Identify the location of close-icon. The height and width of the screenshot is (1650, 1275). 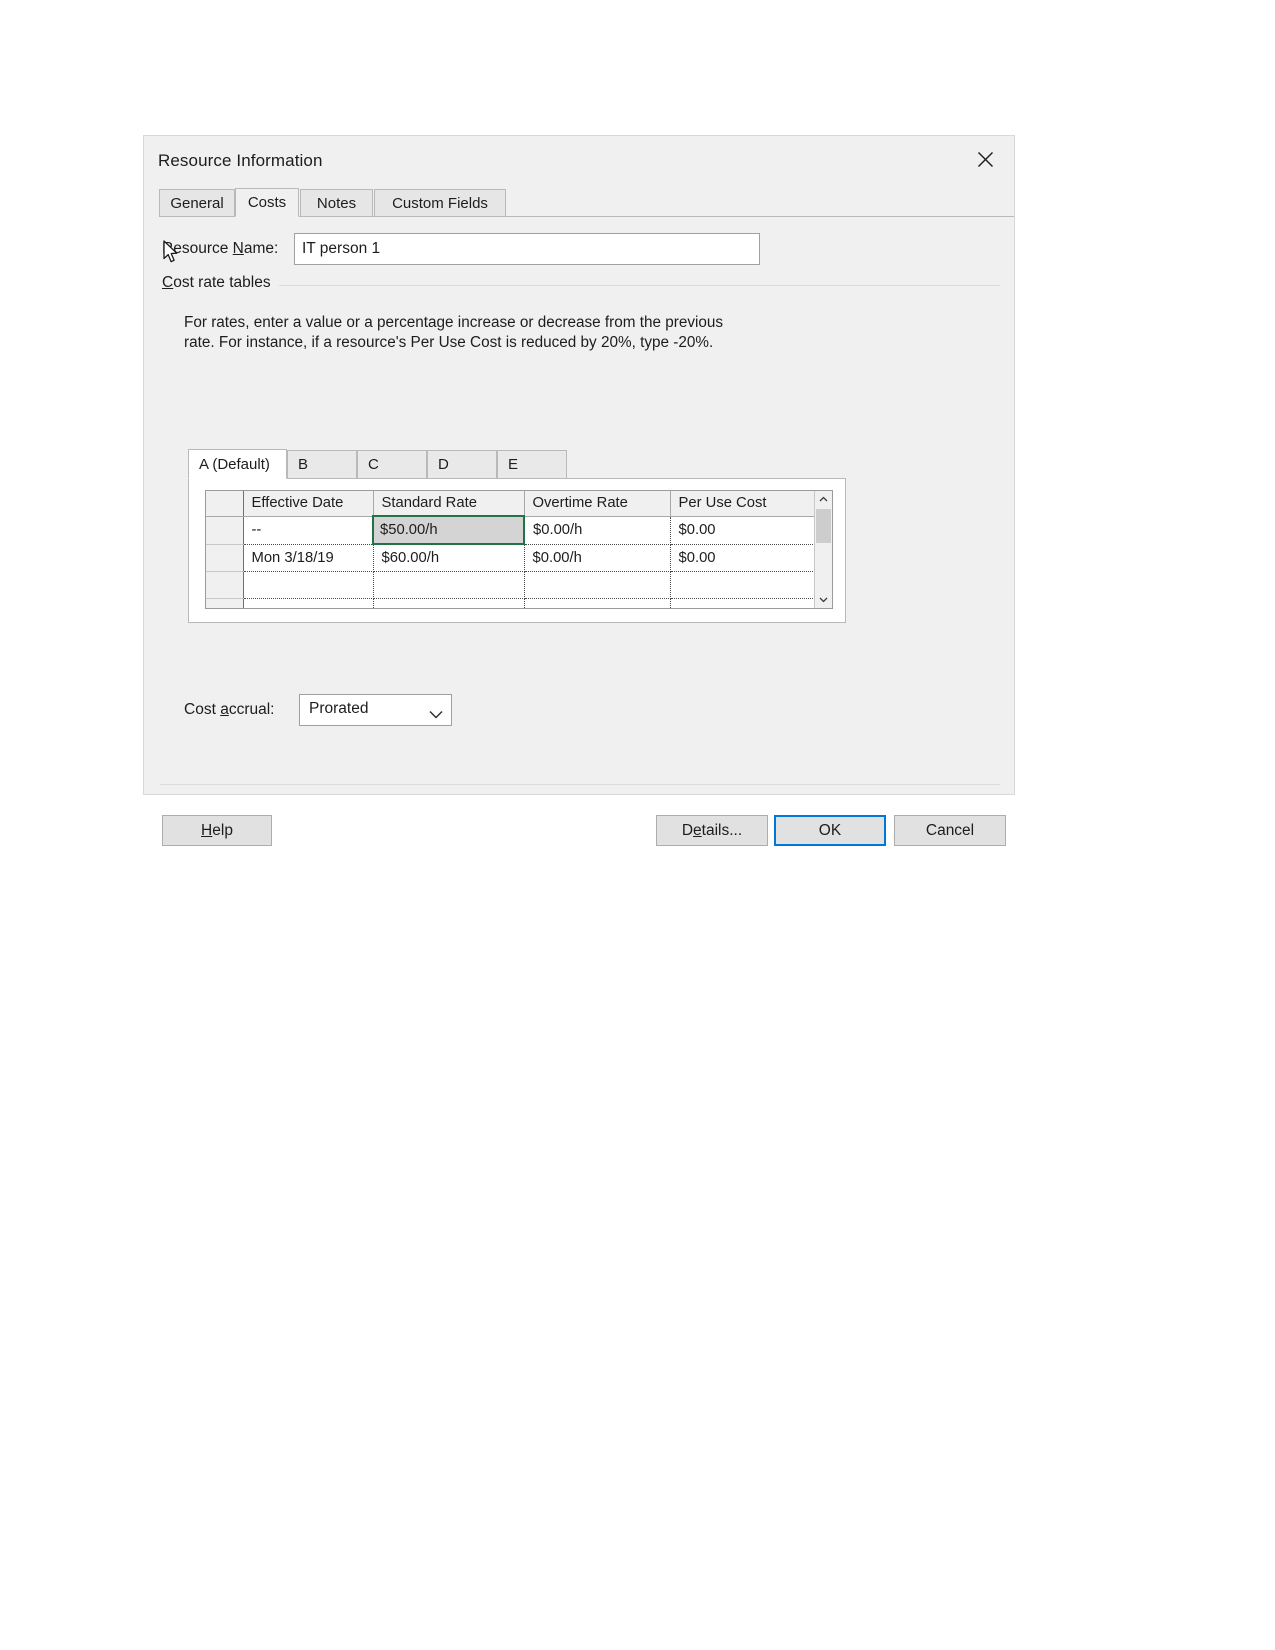
(985, 159).